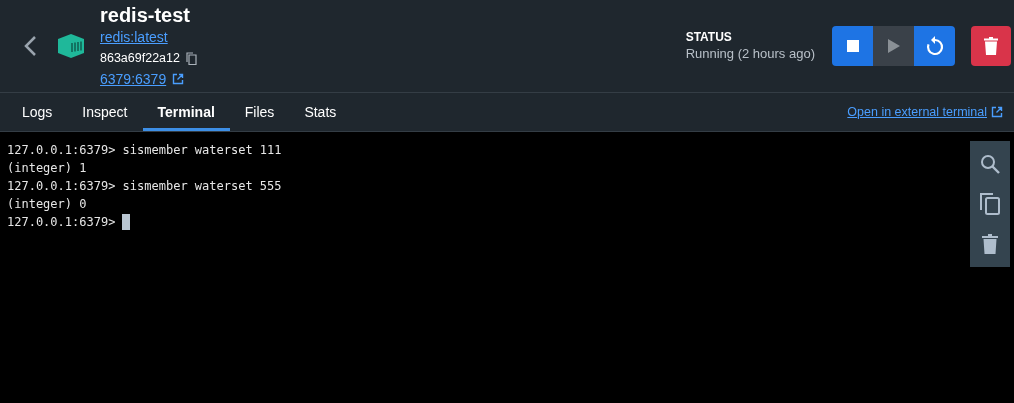 The height and width of the screenshot is (403, 1014). Describe the element at coordinates (320, 112) in the screenshot. I see `tab: Stats` at that location.